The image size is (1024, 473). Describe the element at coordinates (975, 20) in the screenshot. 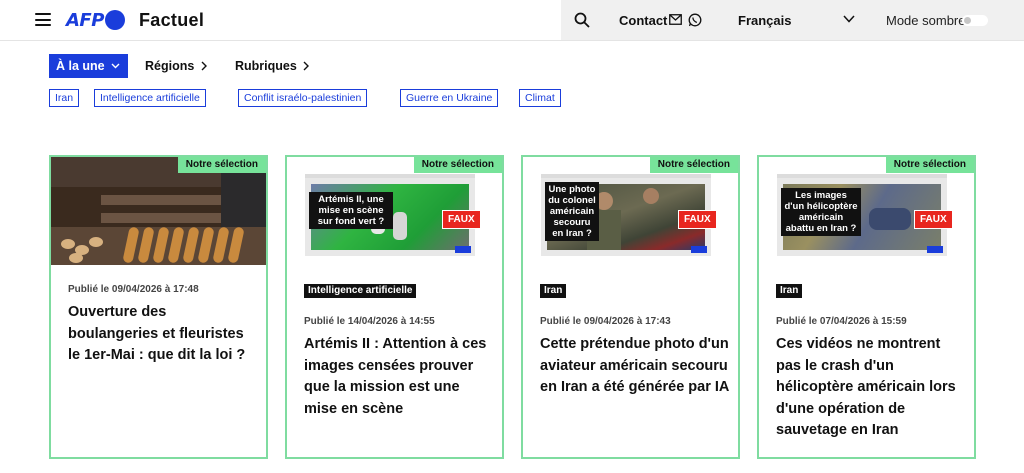

I see `dark-mode-toggle` at that location.